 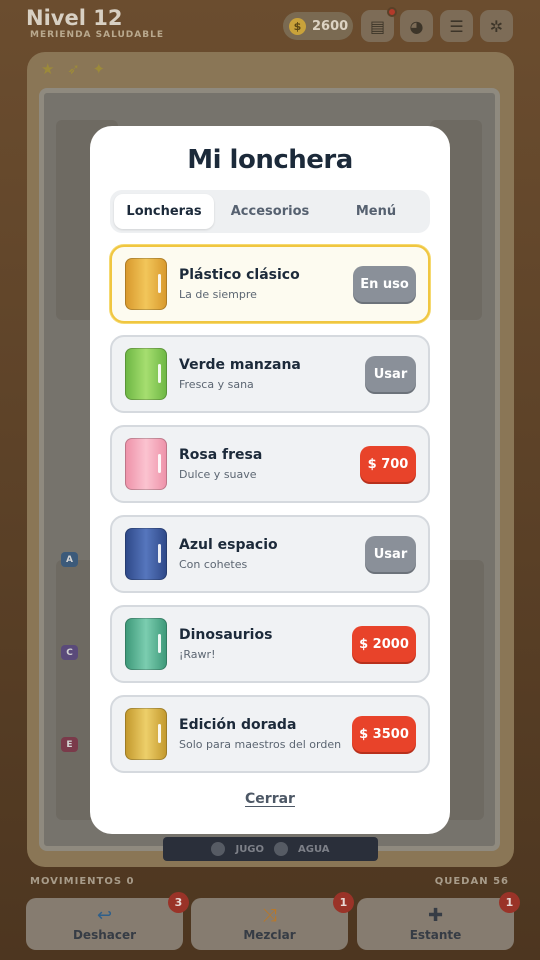 I want to click on modal-title: Mi lonchera, so click(x=270, y=160).